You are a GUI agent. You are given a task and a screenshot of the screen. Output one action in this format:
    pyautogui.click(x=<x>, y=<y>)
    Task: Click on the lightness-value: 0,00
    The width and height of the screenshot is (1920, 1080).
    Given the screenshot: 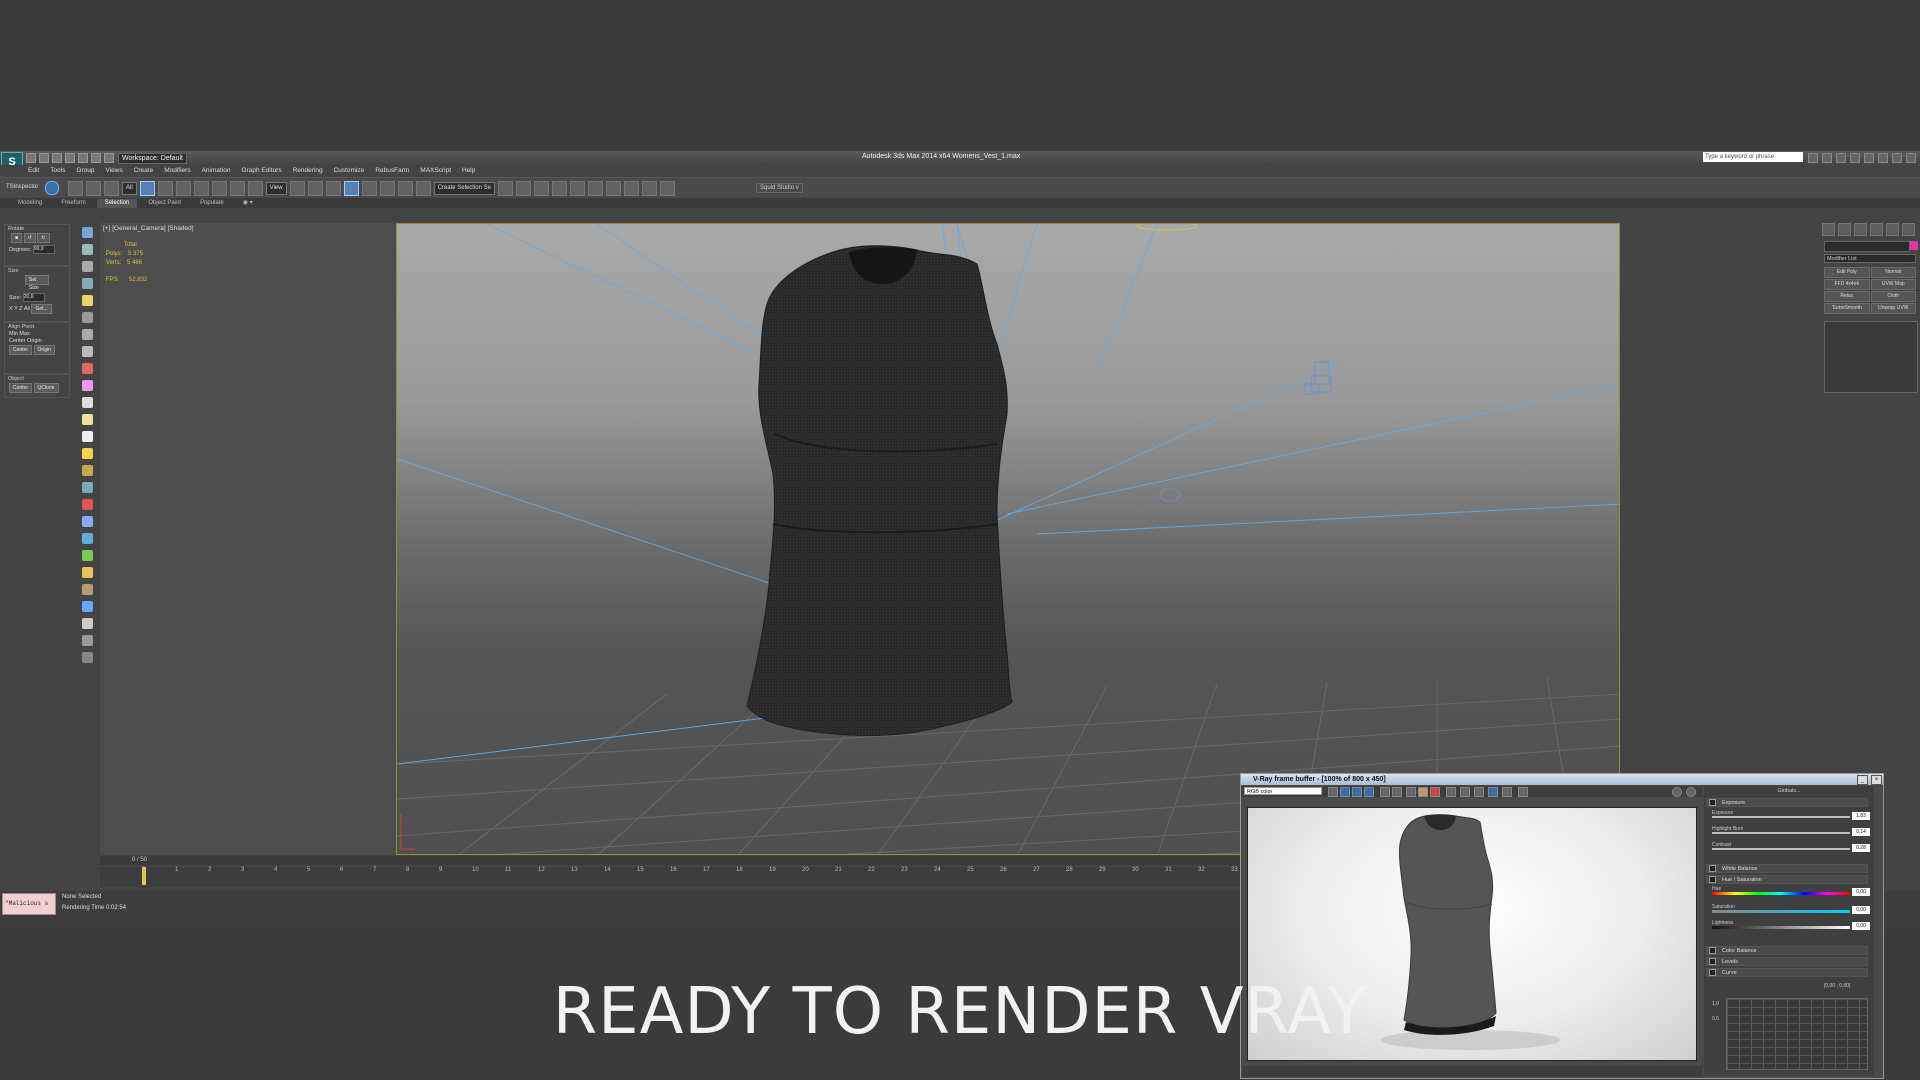 What is the action you would take?
    pyautogui.click(x=1861, y=926)
    